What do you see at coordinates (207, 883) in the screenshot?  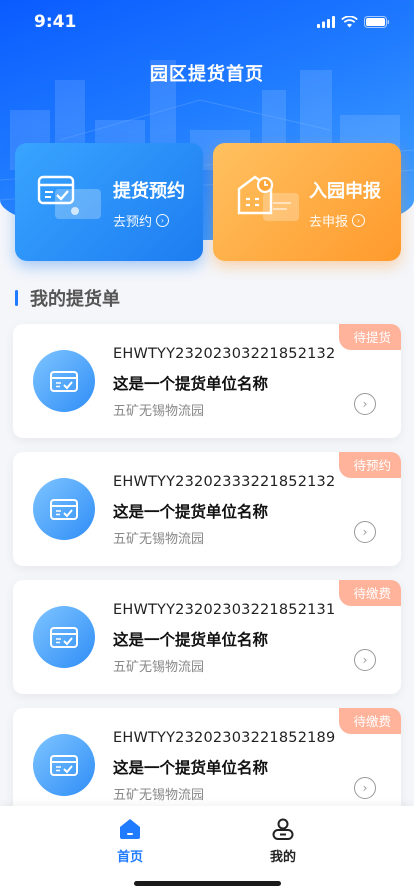 I see `home-indicator` at bounding box center [207, 883].